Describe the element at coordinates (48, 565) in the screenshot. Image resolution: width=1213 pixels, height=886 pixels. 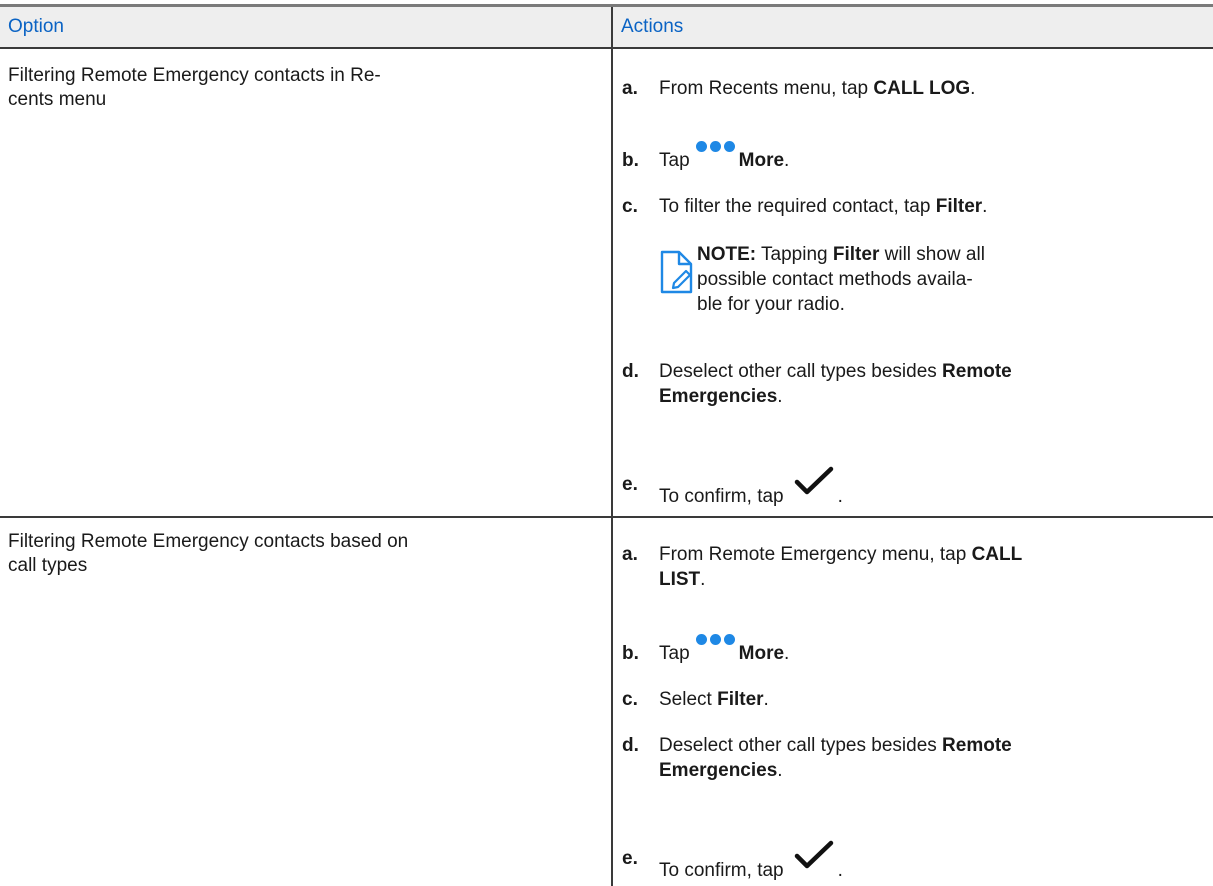
I see `option-line: call types` at that location.